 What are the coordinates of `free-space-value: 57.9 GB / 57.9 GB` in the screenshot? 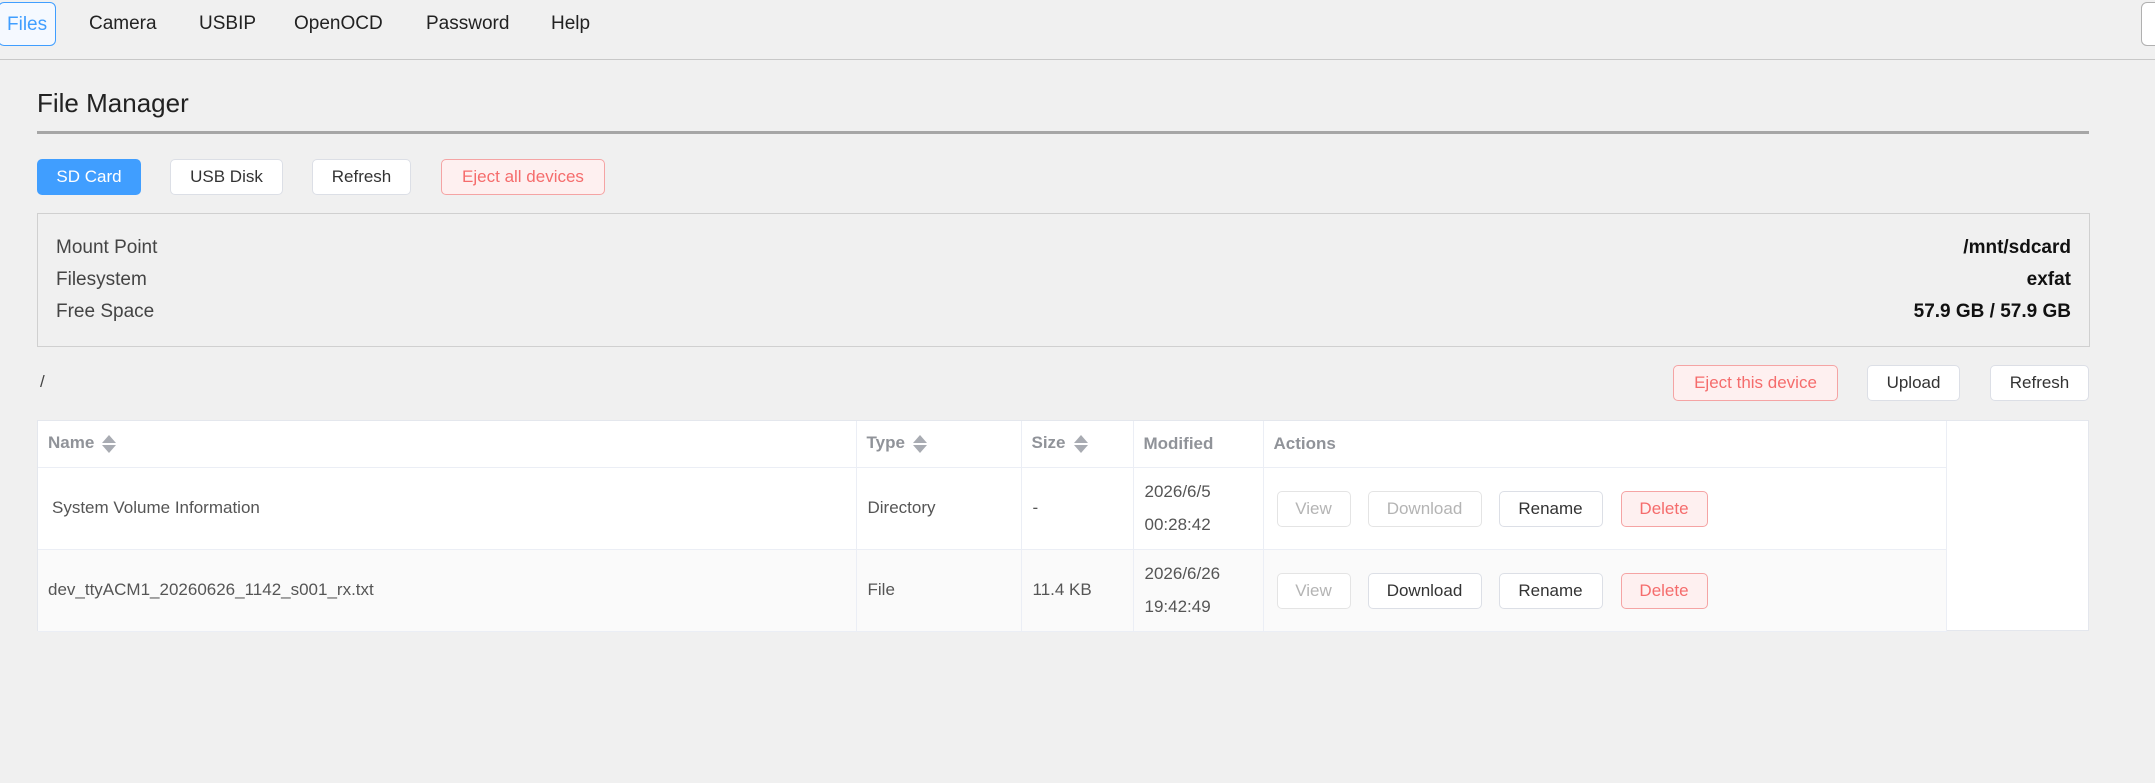 It's located at (1992, 311).